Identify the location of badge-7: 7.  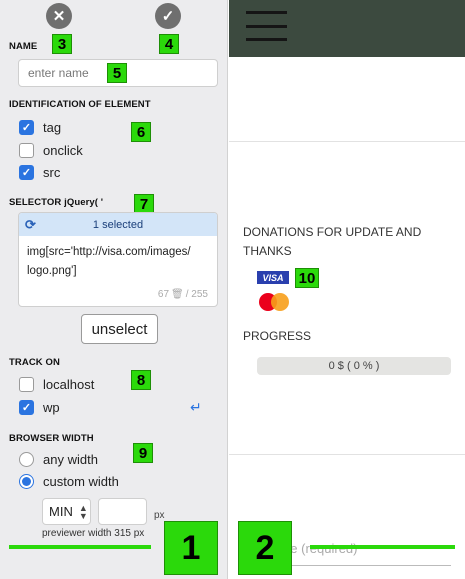
(144, 204).